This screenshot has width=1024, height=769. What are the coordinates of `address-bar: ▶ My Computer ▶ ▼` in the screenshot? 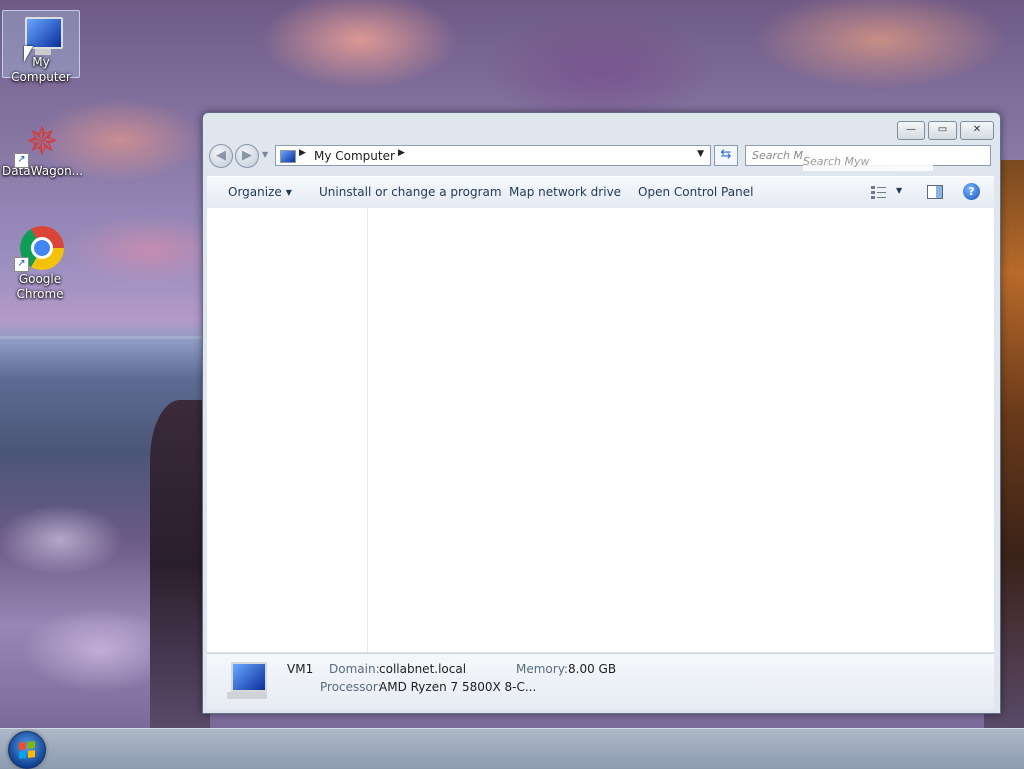 It's located at (493, 155).